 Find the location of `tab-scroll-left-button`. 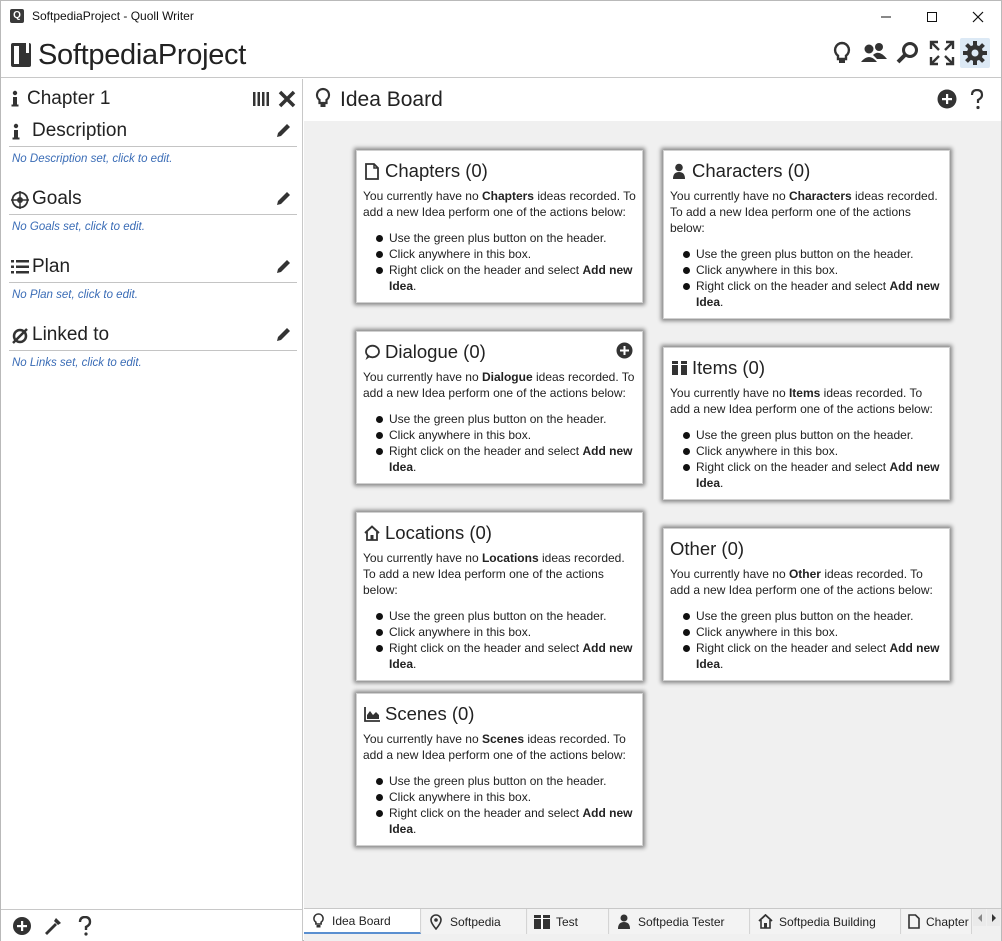

tab-scroll-left-button is located at coordinates (979, 917).